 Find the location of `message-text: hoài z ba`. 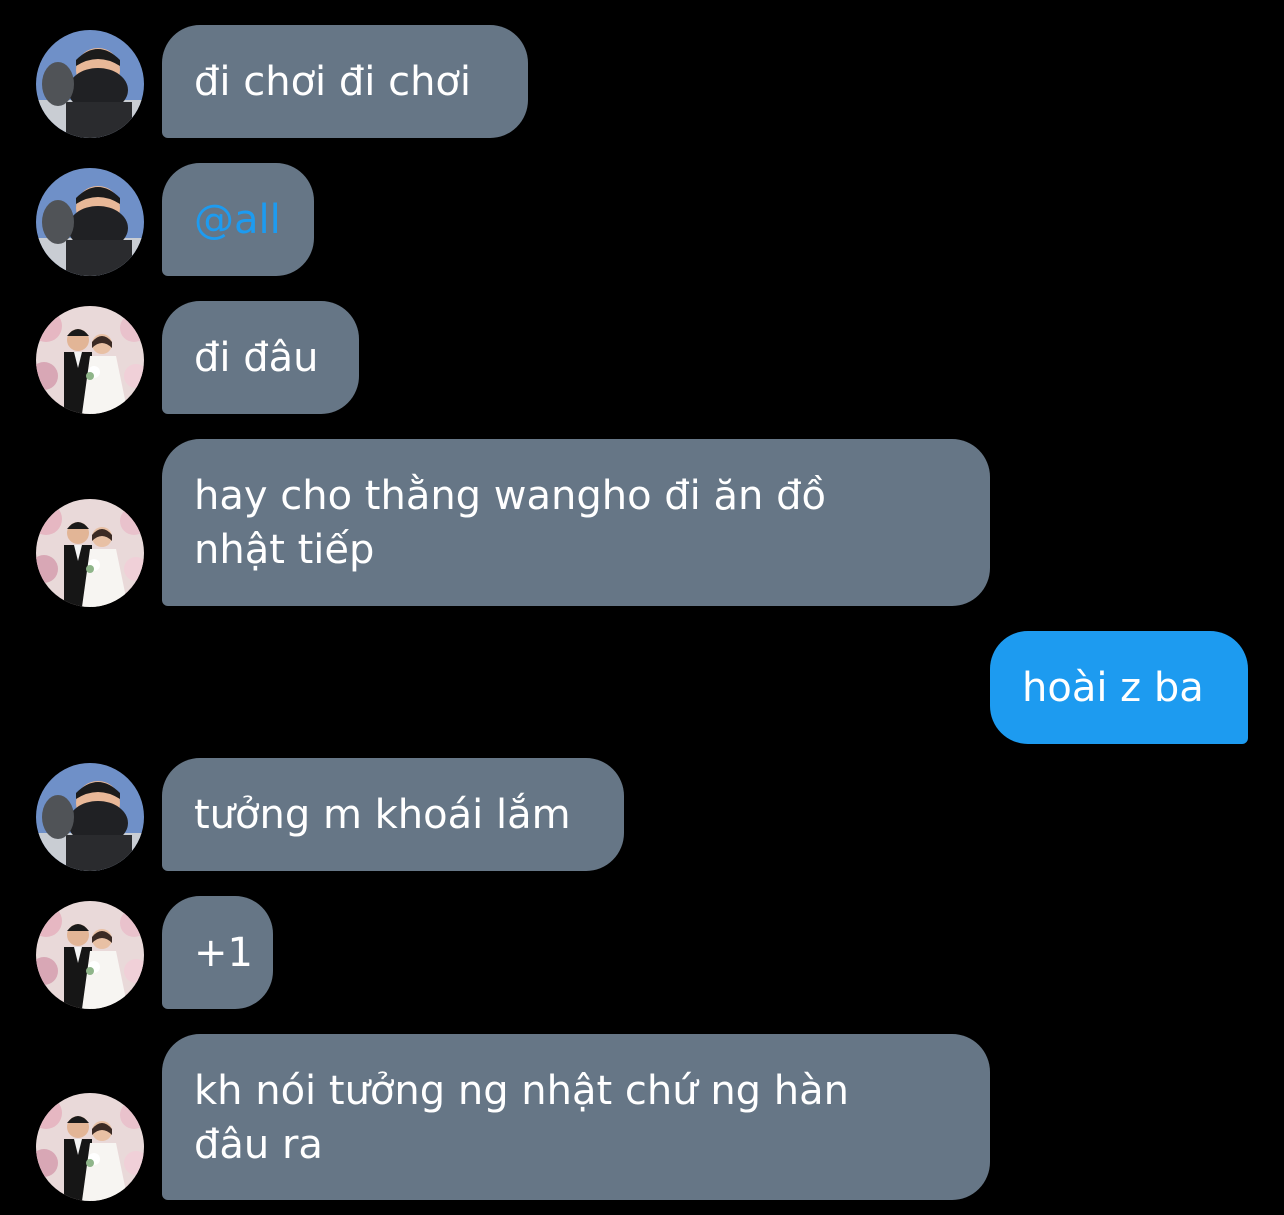

message-text: hoài z ba is located at coordinates (1113, 687).